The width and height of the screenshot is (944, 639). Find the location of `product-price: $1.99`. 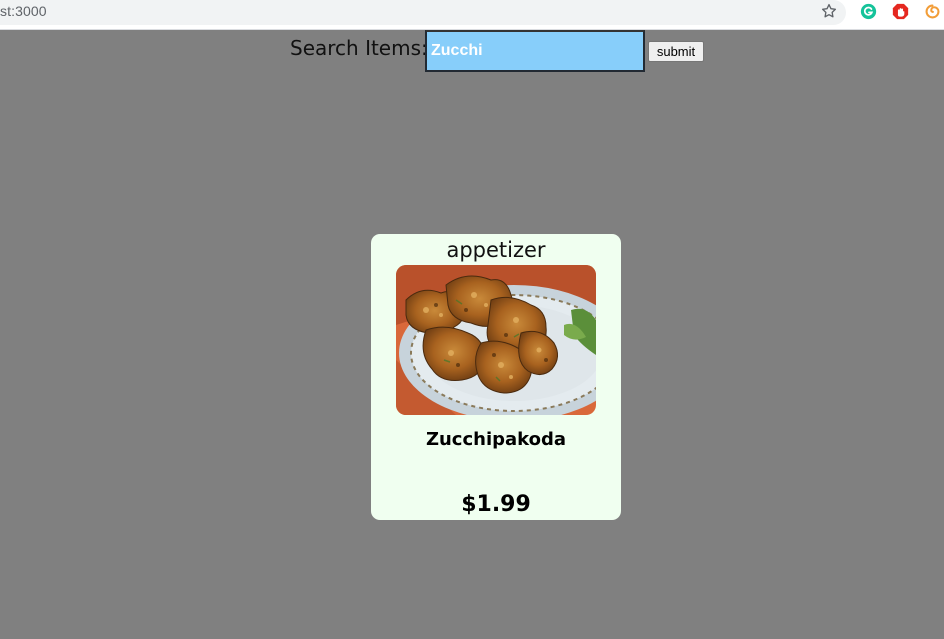

product-price: $1.99 is located at coordinates (496, 504).